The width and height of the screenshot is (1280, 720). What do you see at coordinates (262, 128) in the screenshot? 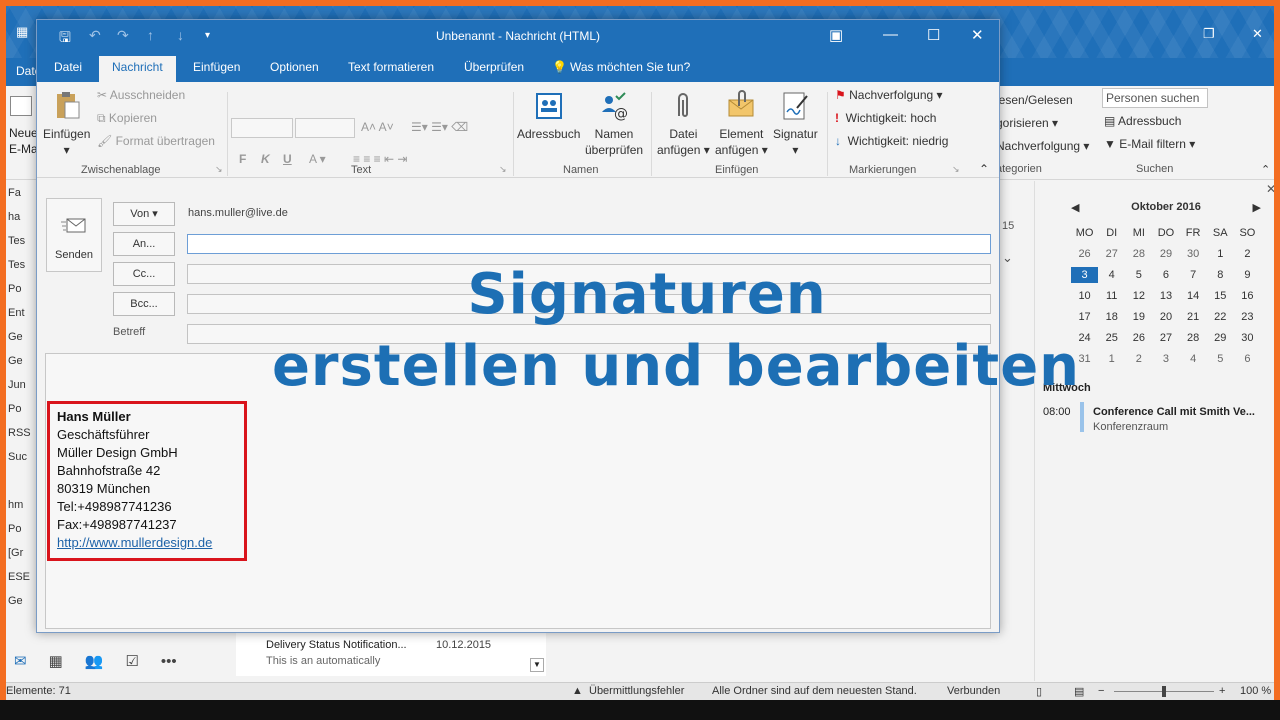
I see `font-name-box` at bounding box center [262, 128].